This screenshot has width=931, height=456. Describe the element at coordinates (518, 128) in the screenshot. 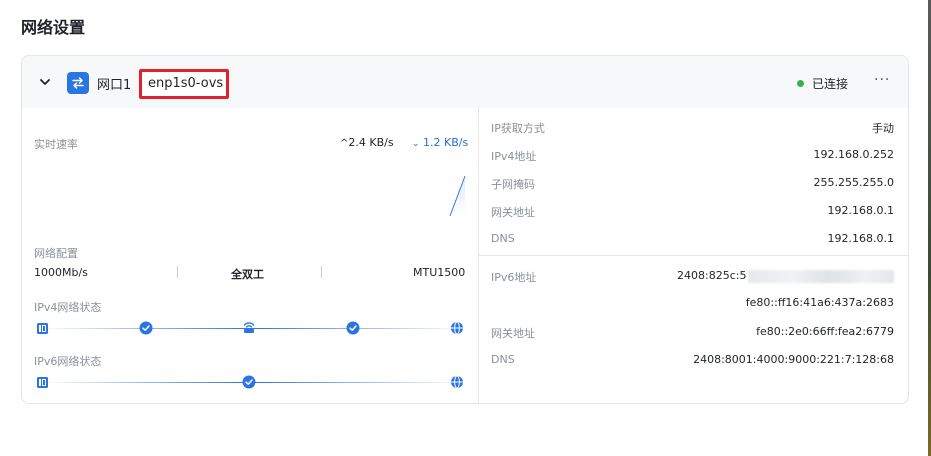

I see `ip-method-label: IP获取方式` at that location.